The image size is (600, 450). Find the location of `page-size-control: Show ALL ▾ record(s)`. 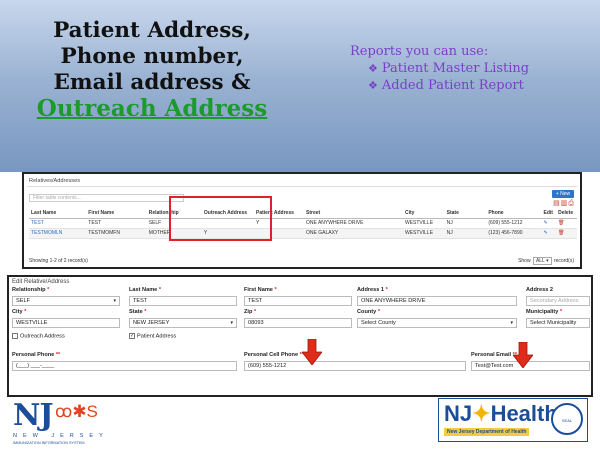

page-size-control: Show ALL ▾ record(s) is located at coordinates (546, 261).